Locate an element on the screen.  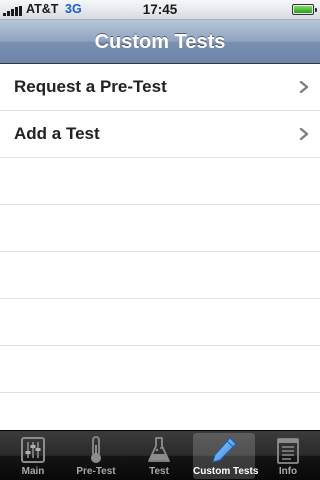
tab-bar: Main Pre-Test Test Custom Tests Info is located at coordinates (160, 455).